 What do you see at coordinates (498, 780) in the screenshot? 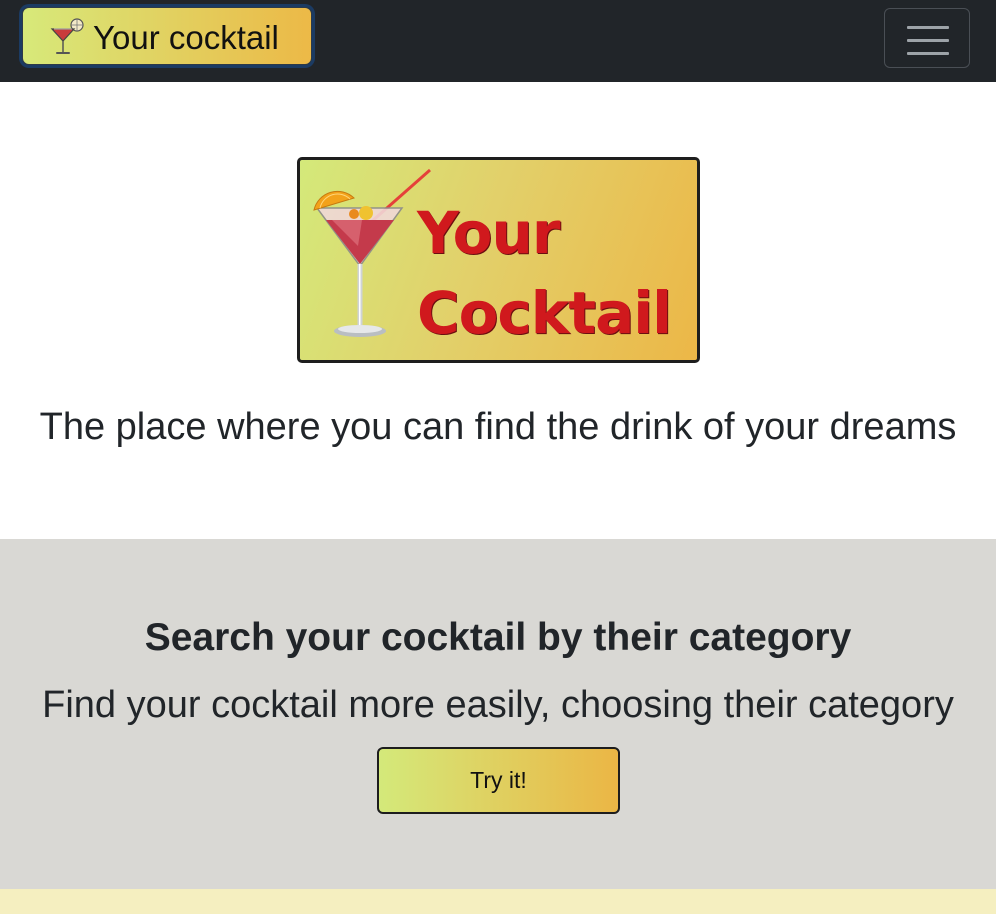
I see `try-it-button: Try it!` at bounding box center [498, 780].